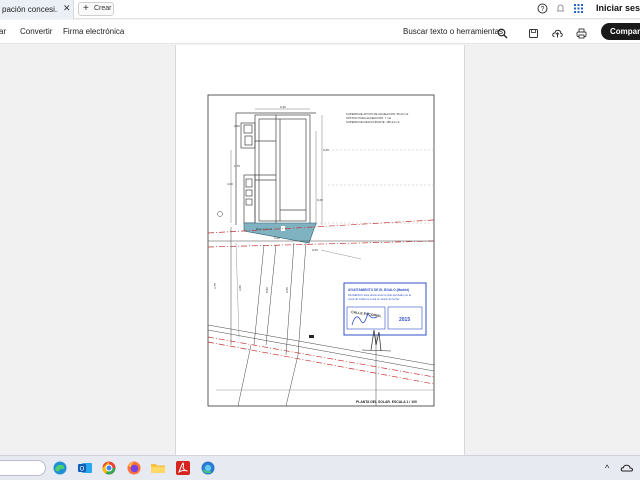 The width and height of the screenshot is (640, 480). I want to click on plan-title: PLANTA DEL SOLAR. ESCALA 1 / 100, so click(386, 402).